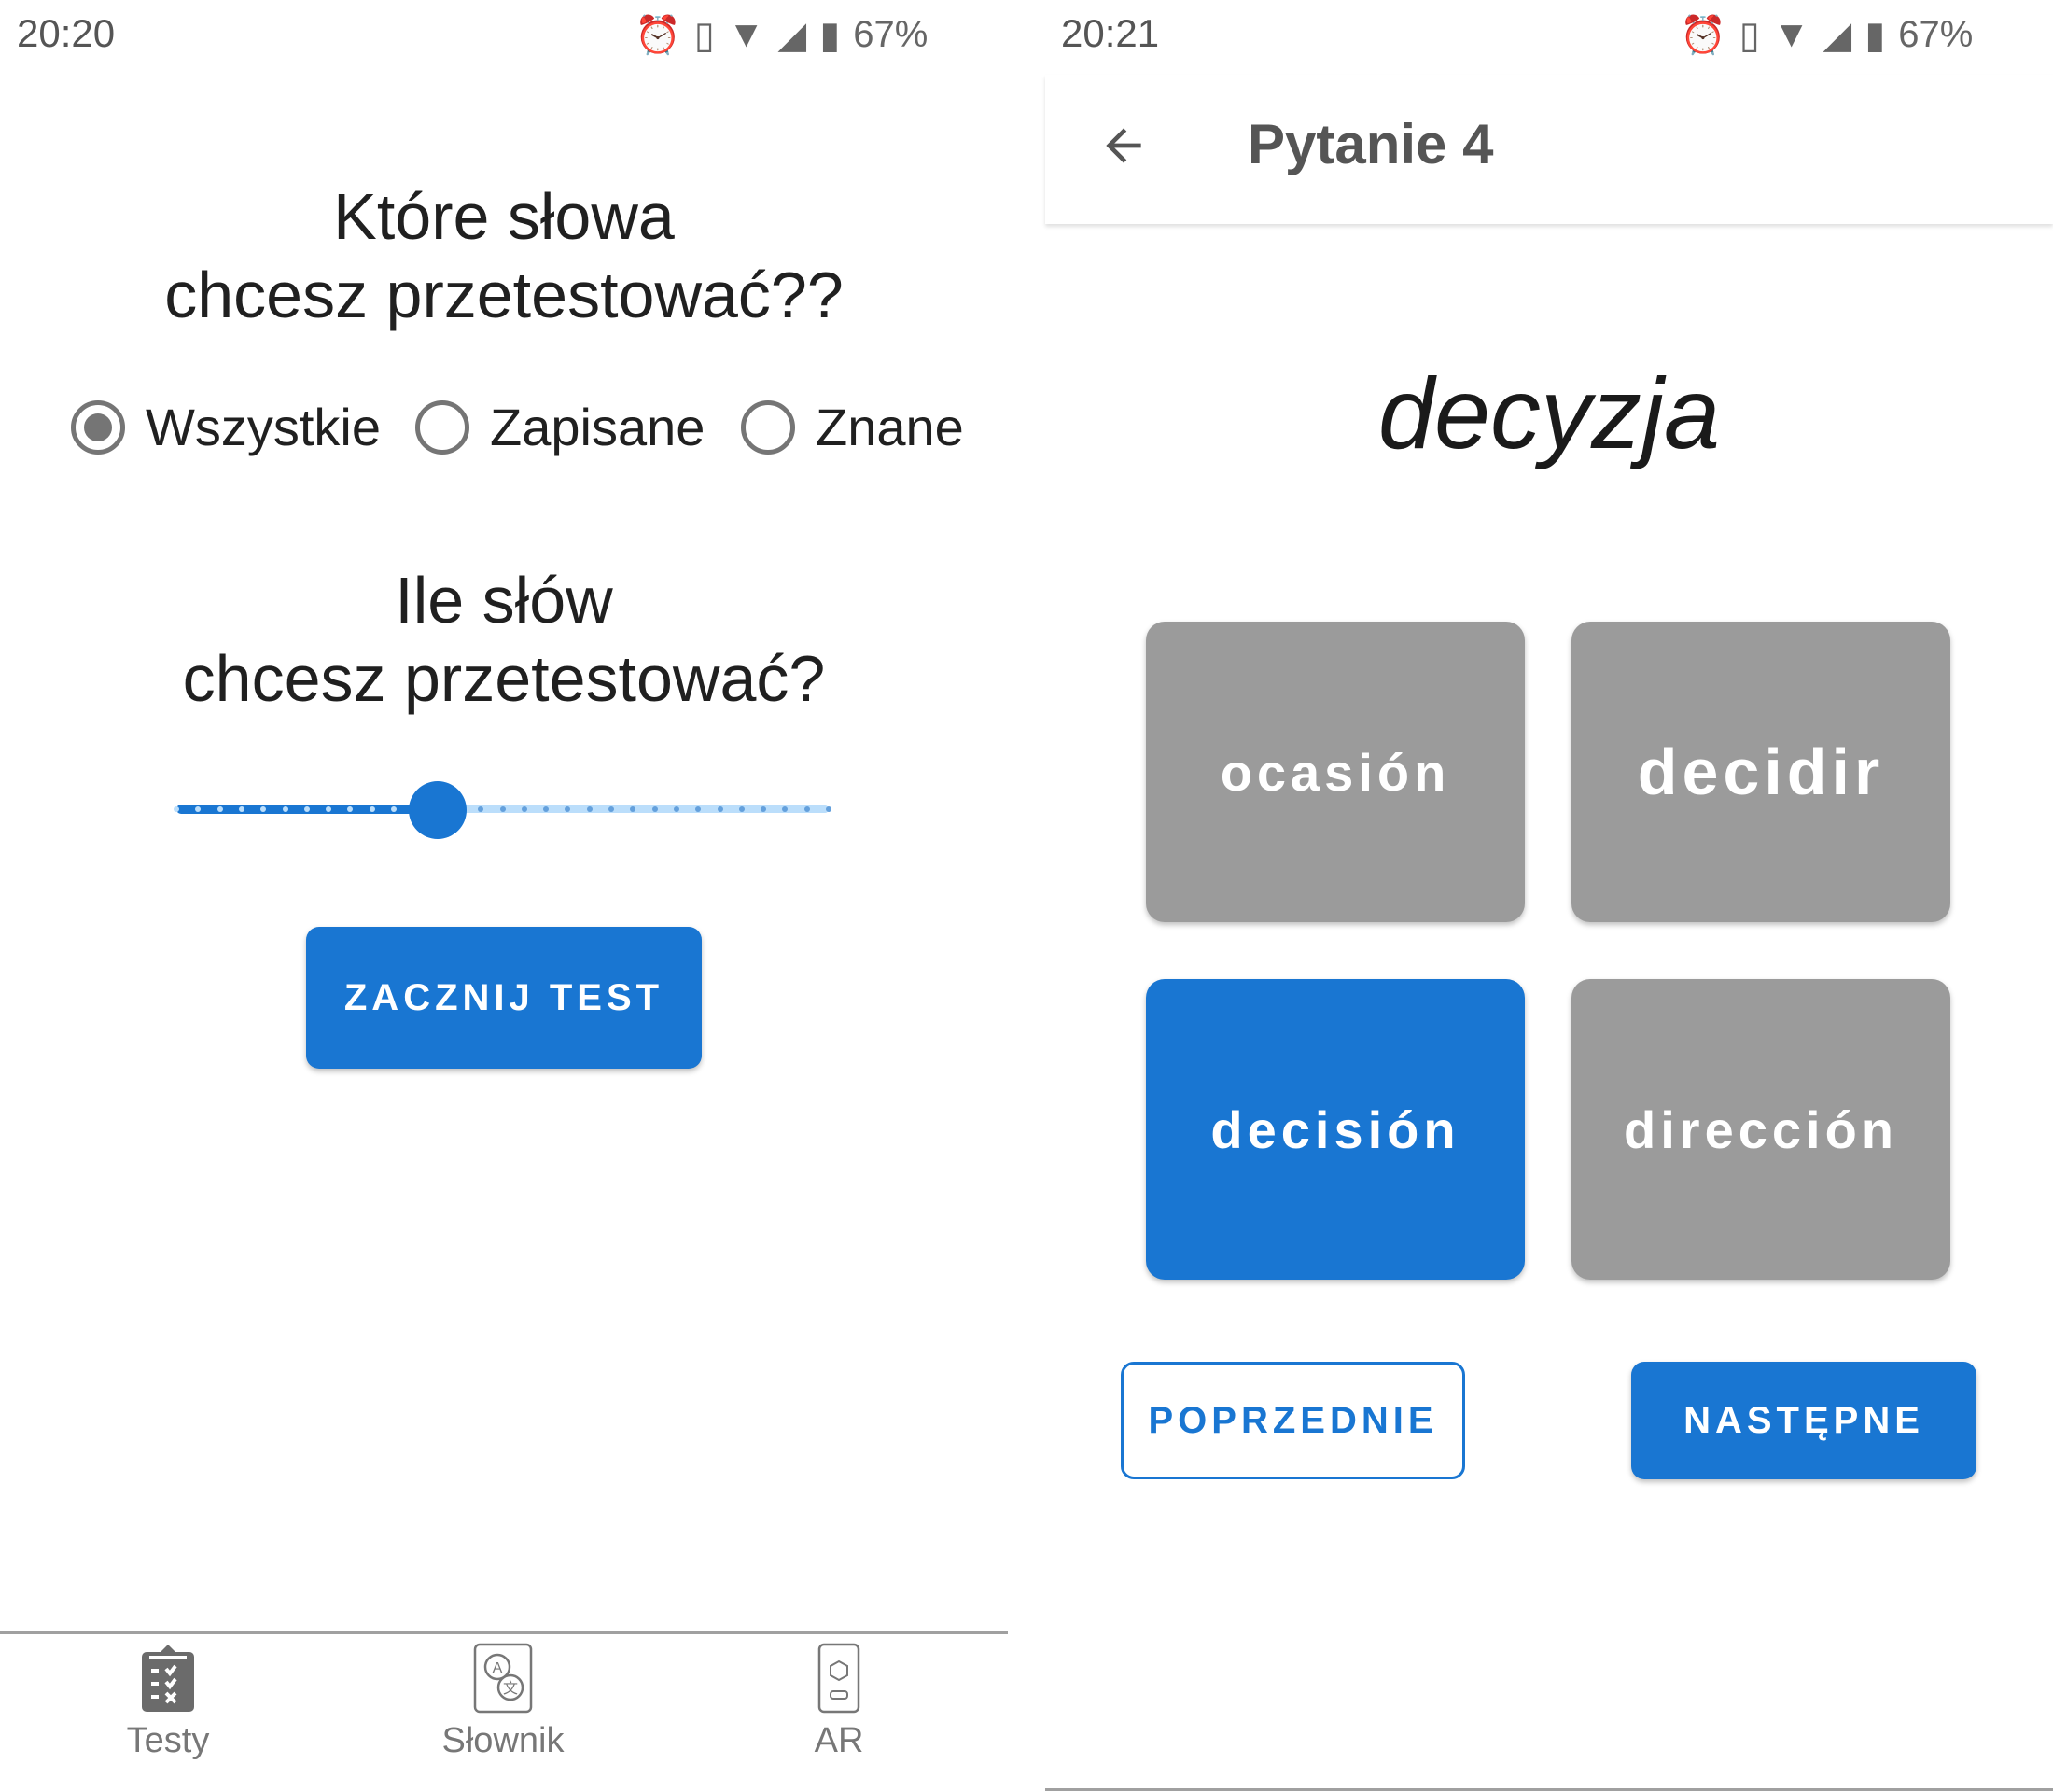  What do you see at coordinates (504, 295) in the screenshot?
I see `question-line: chcesz przetestować??` at bounding box center [504, 295].